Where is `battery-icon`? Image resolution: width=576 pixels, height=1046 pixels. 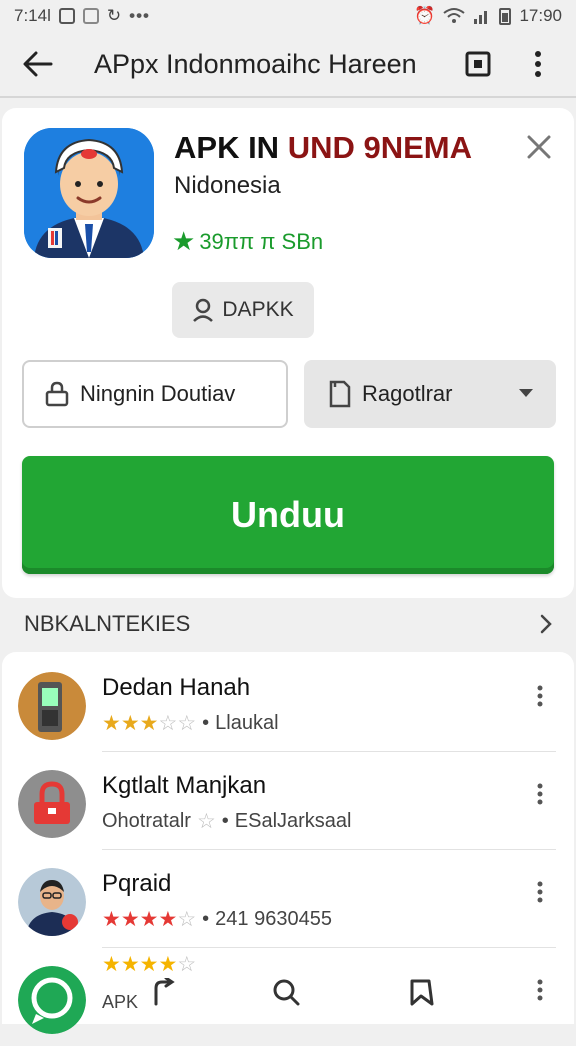 battery-icon is located at coordinates (505, 16).